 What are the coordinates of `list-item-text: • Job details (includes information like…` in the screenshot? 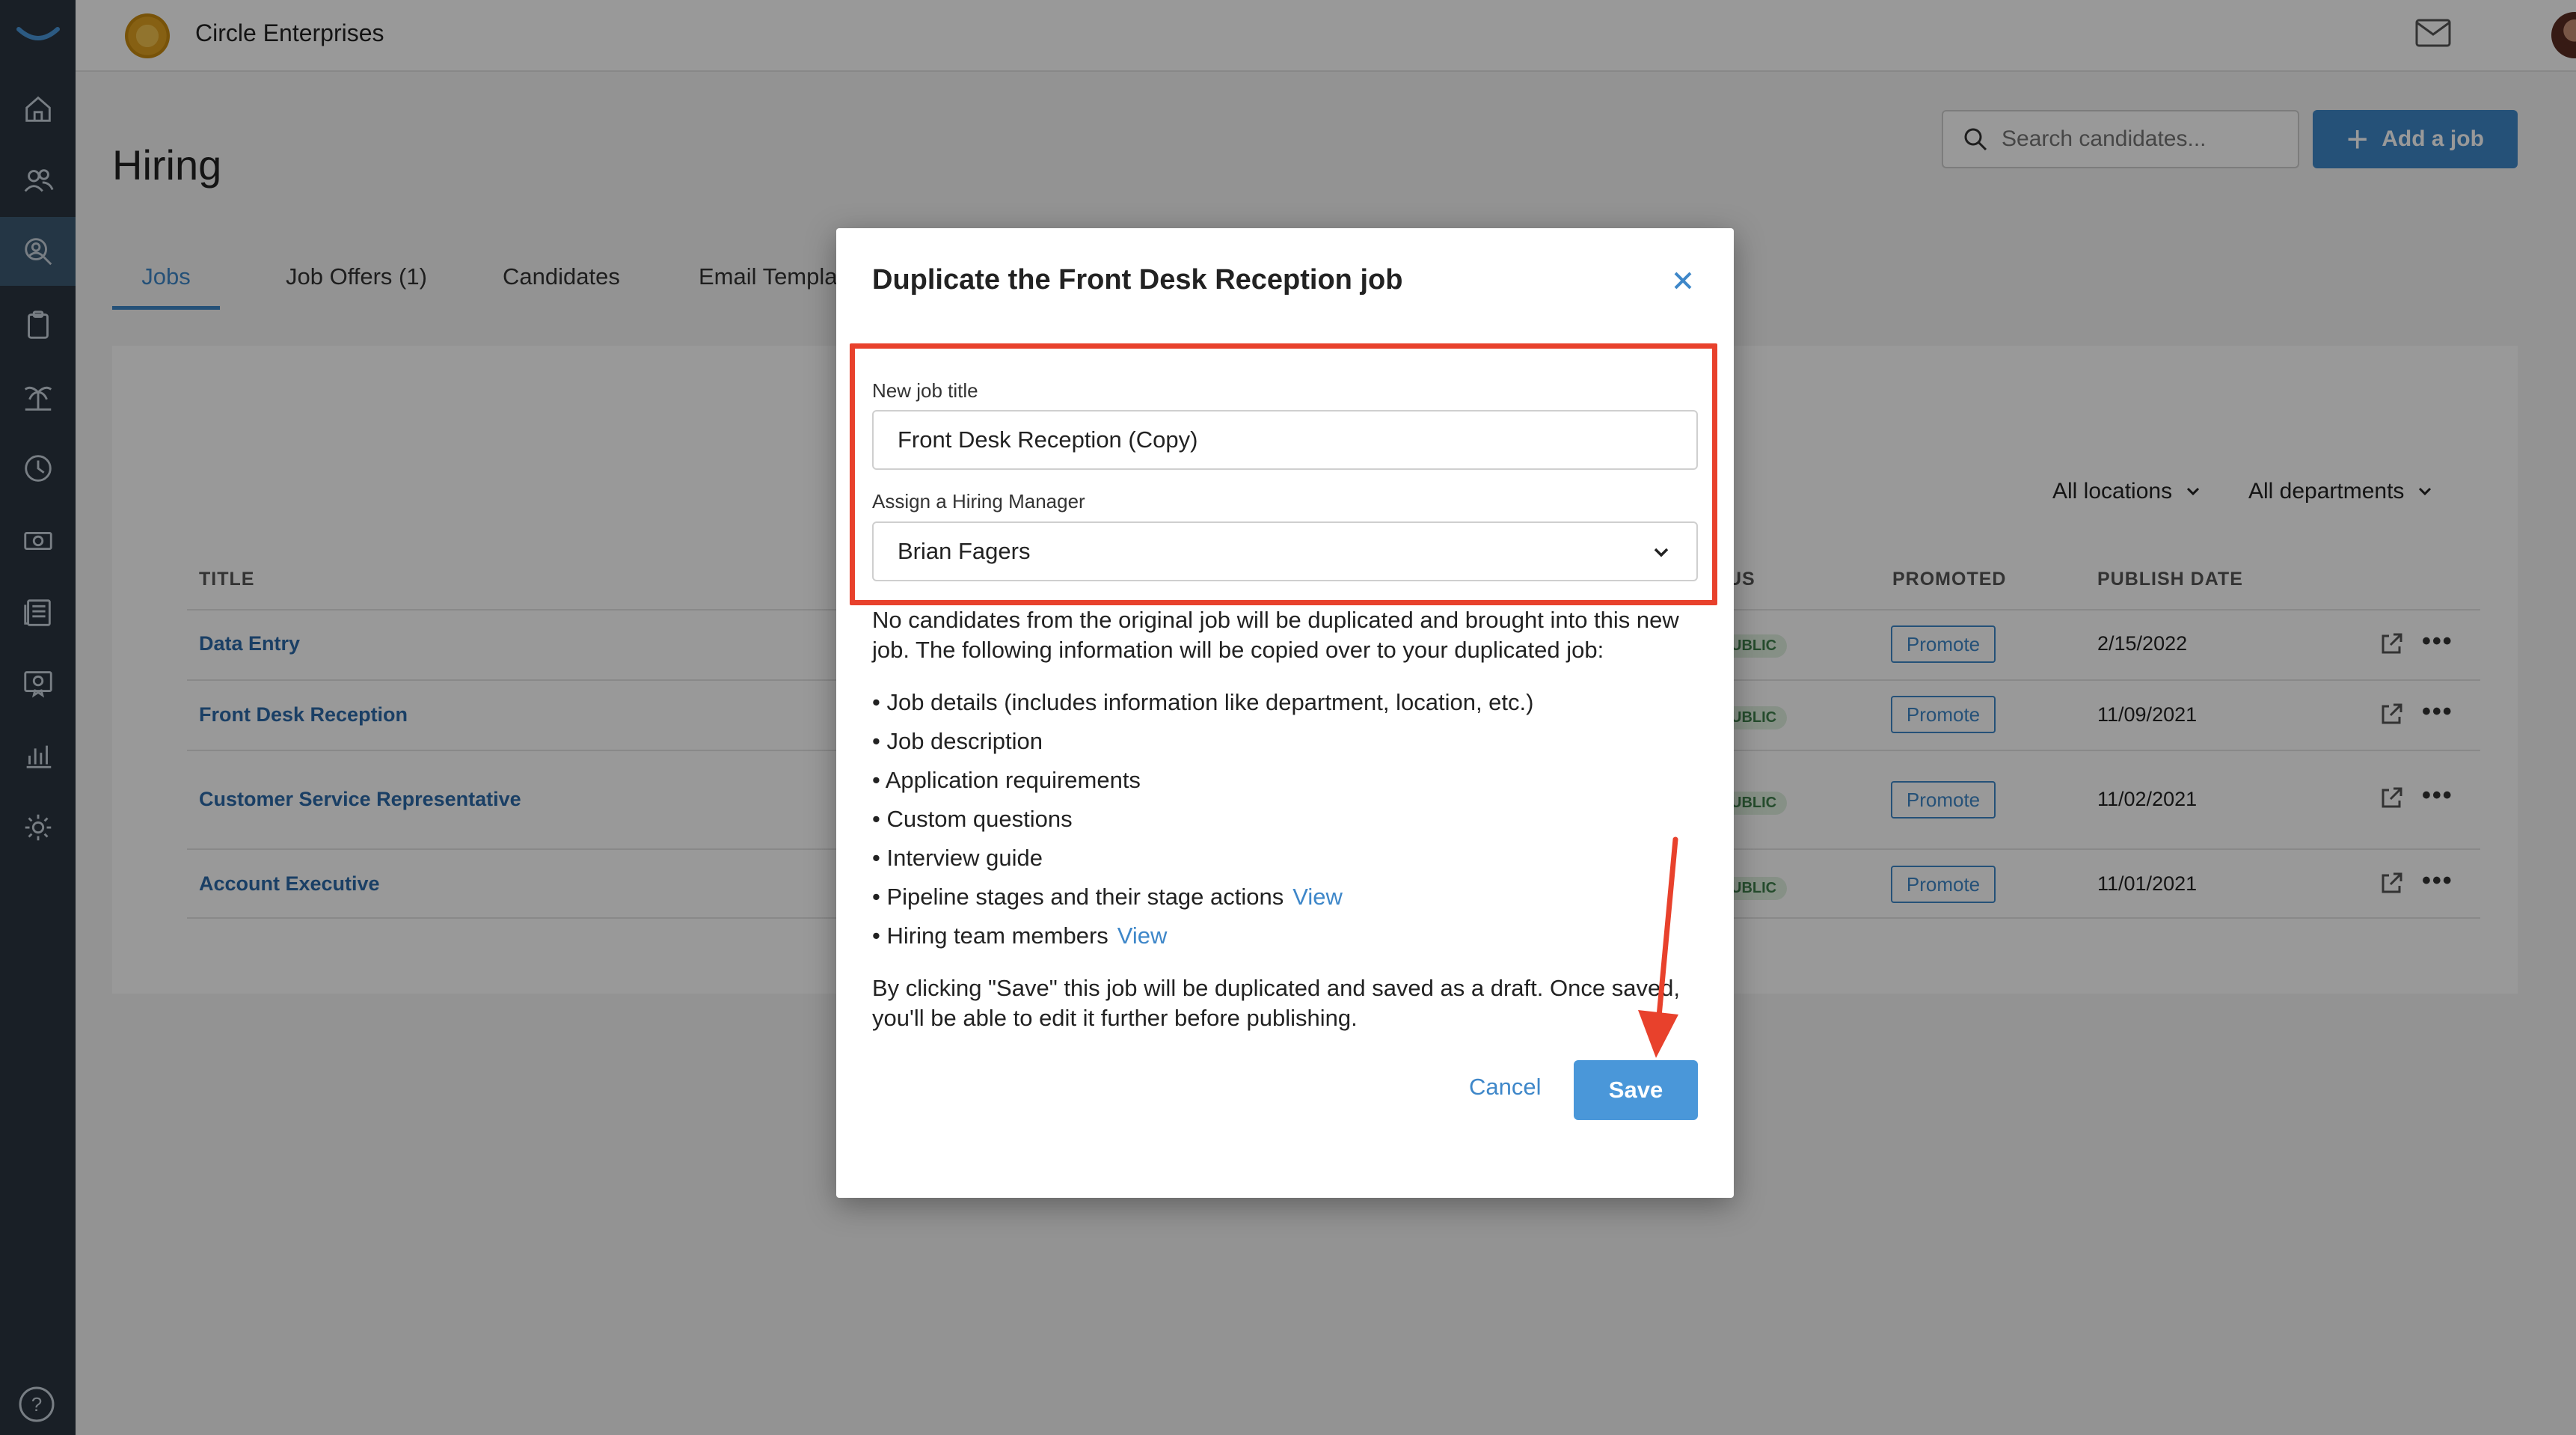 It's located at (1203, 702).